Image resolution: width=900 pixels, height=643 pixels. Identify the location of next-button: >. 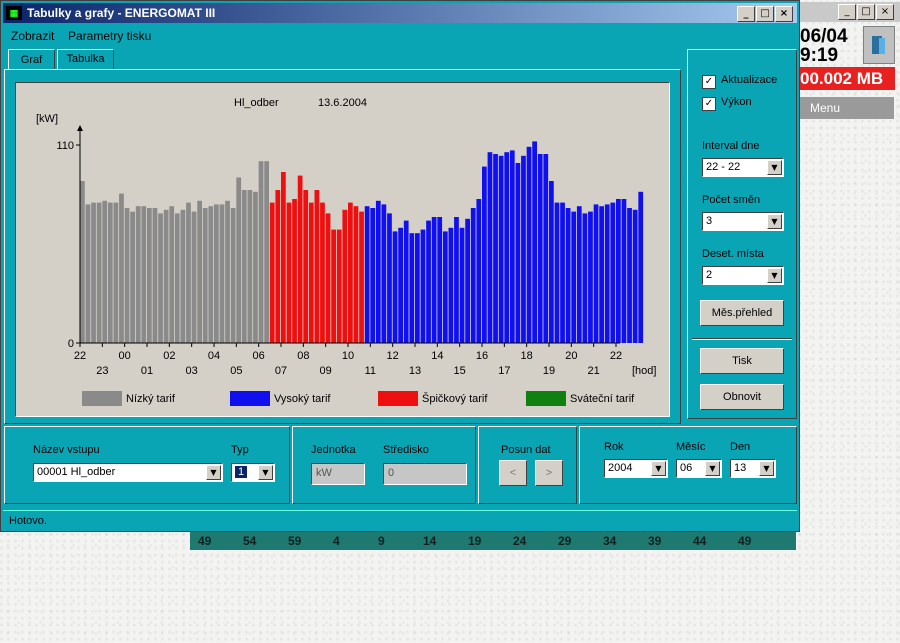
(549, 473).